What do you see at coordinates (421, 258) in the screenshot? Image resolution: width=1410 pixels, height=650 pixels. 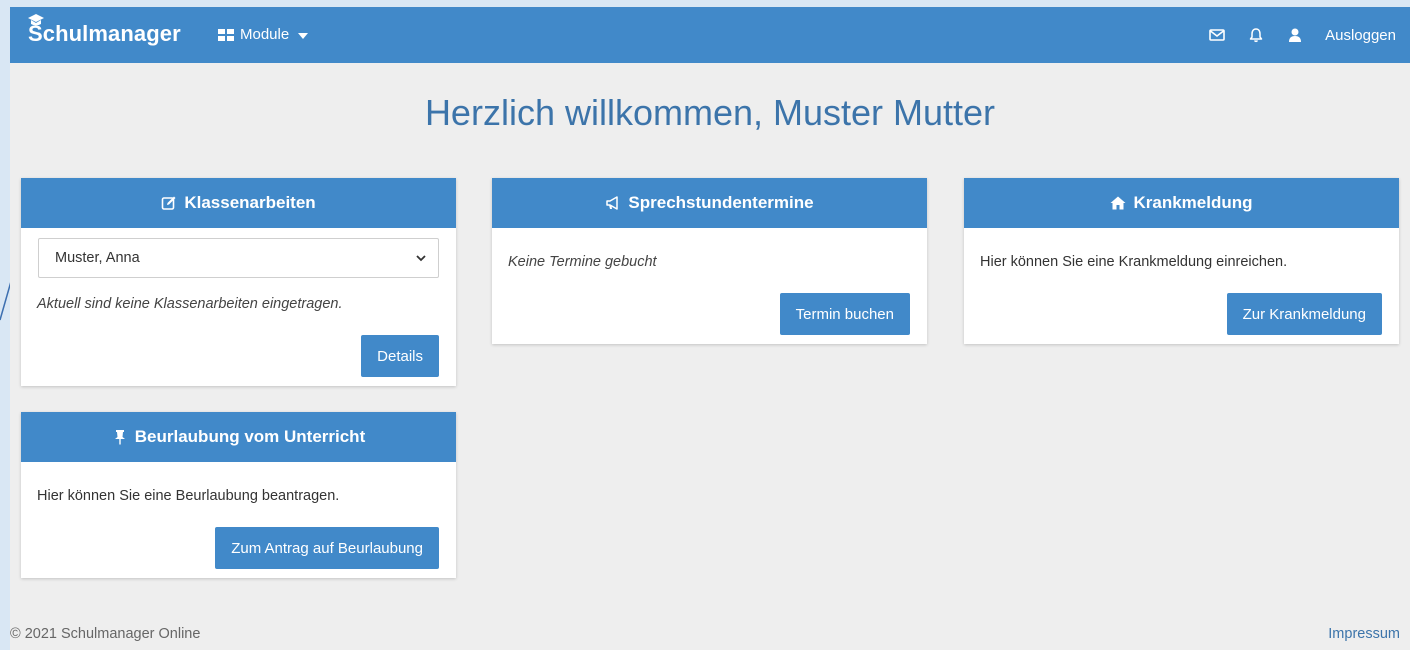 I see `chevron-down-icon` at bounding box center [421, 258].